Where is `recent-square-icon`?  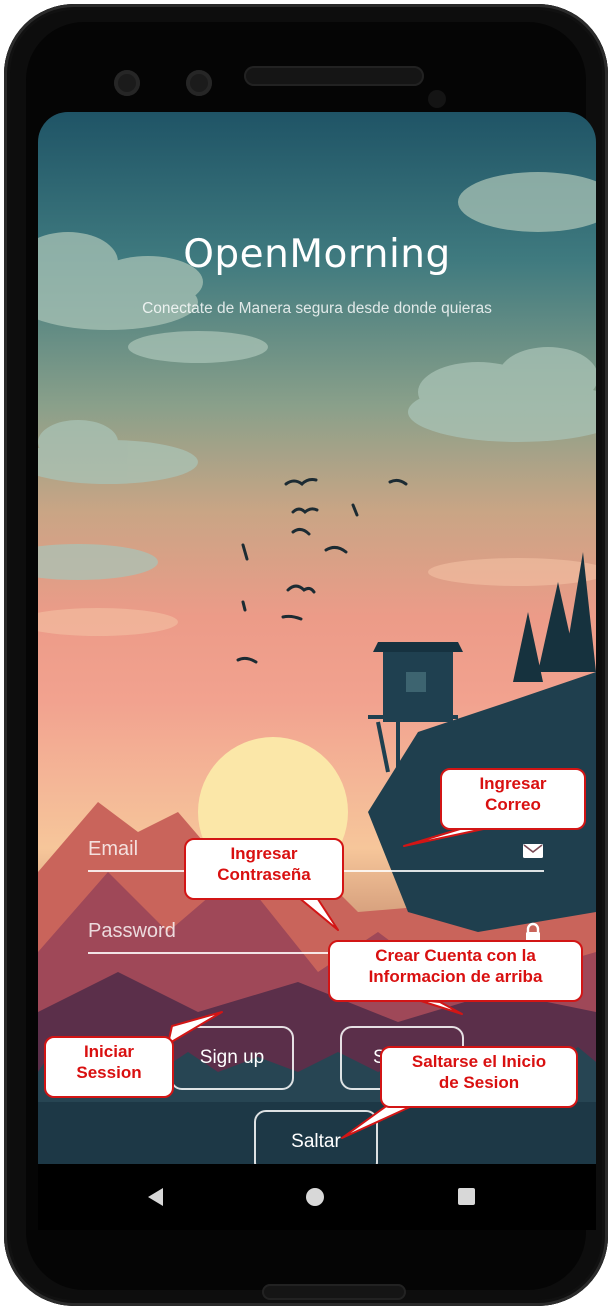
recent-square-icon is located at coordinates (466, 1196).